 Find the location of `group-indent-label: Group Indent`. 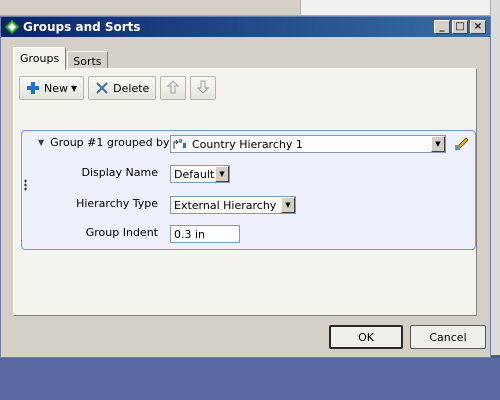

group-indent-label: Group Indent is located at coordinates (121, 232).